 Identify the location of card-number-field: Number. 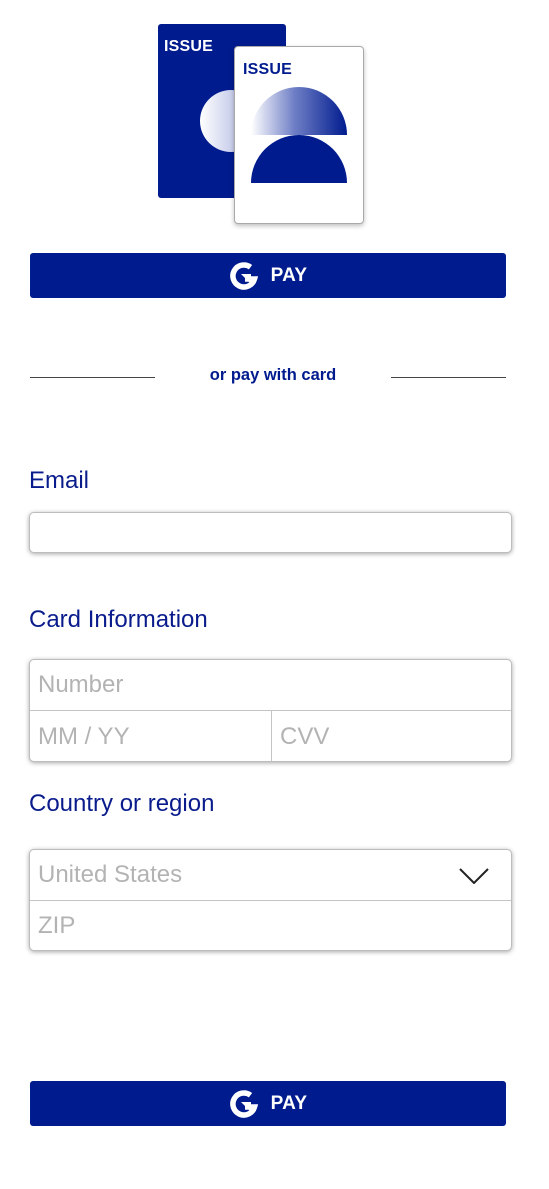
(270, 685).